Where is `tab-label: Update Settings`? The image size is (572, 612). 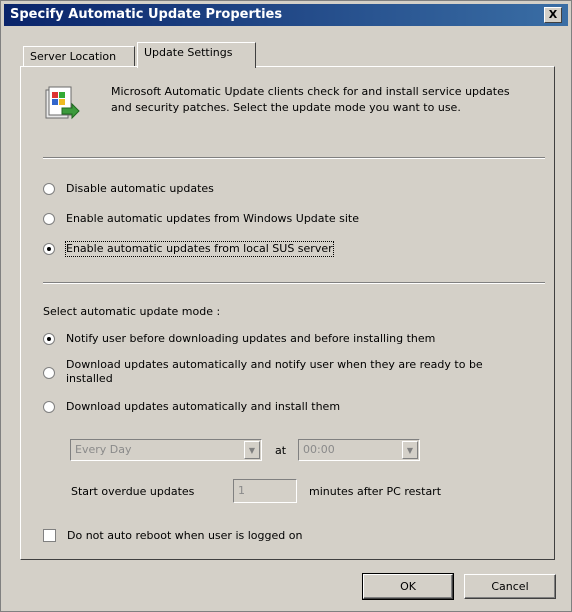 tab-label: Update Settings is located at coordinates (188, 52).